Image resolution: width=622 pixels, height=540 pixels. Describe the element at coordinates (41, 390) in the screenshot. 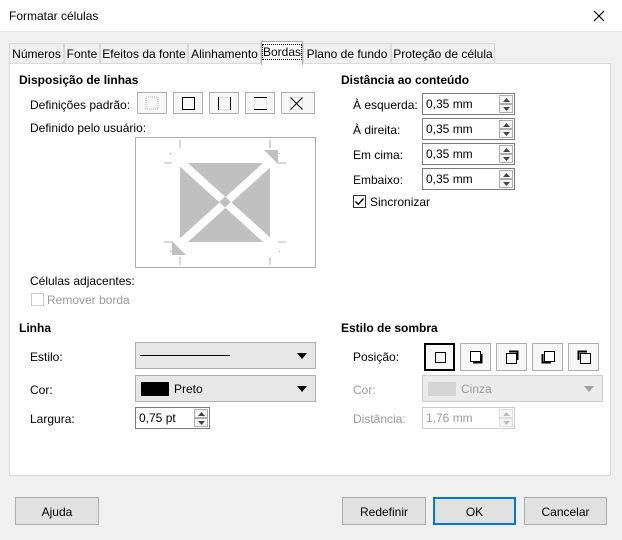

I see `line-color-label: Cor:` at that location.